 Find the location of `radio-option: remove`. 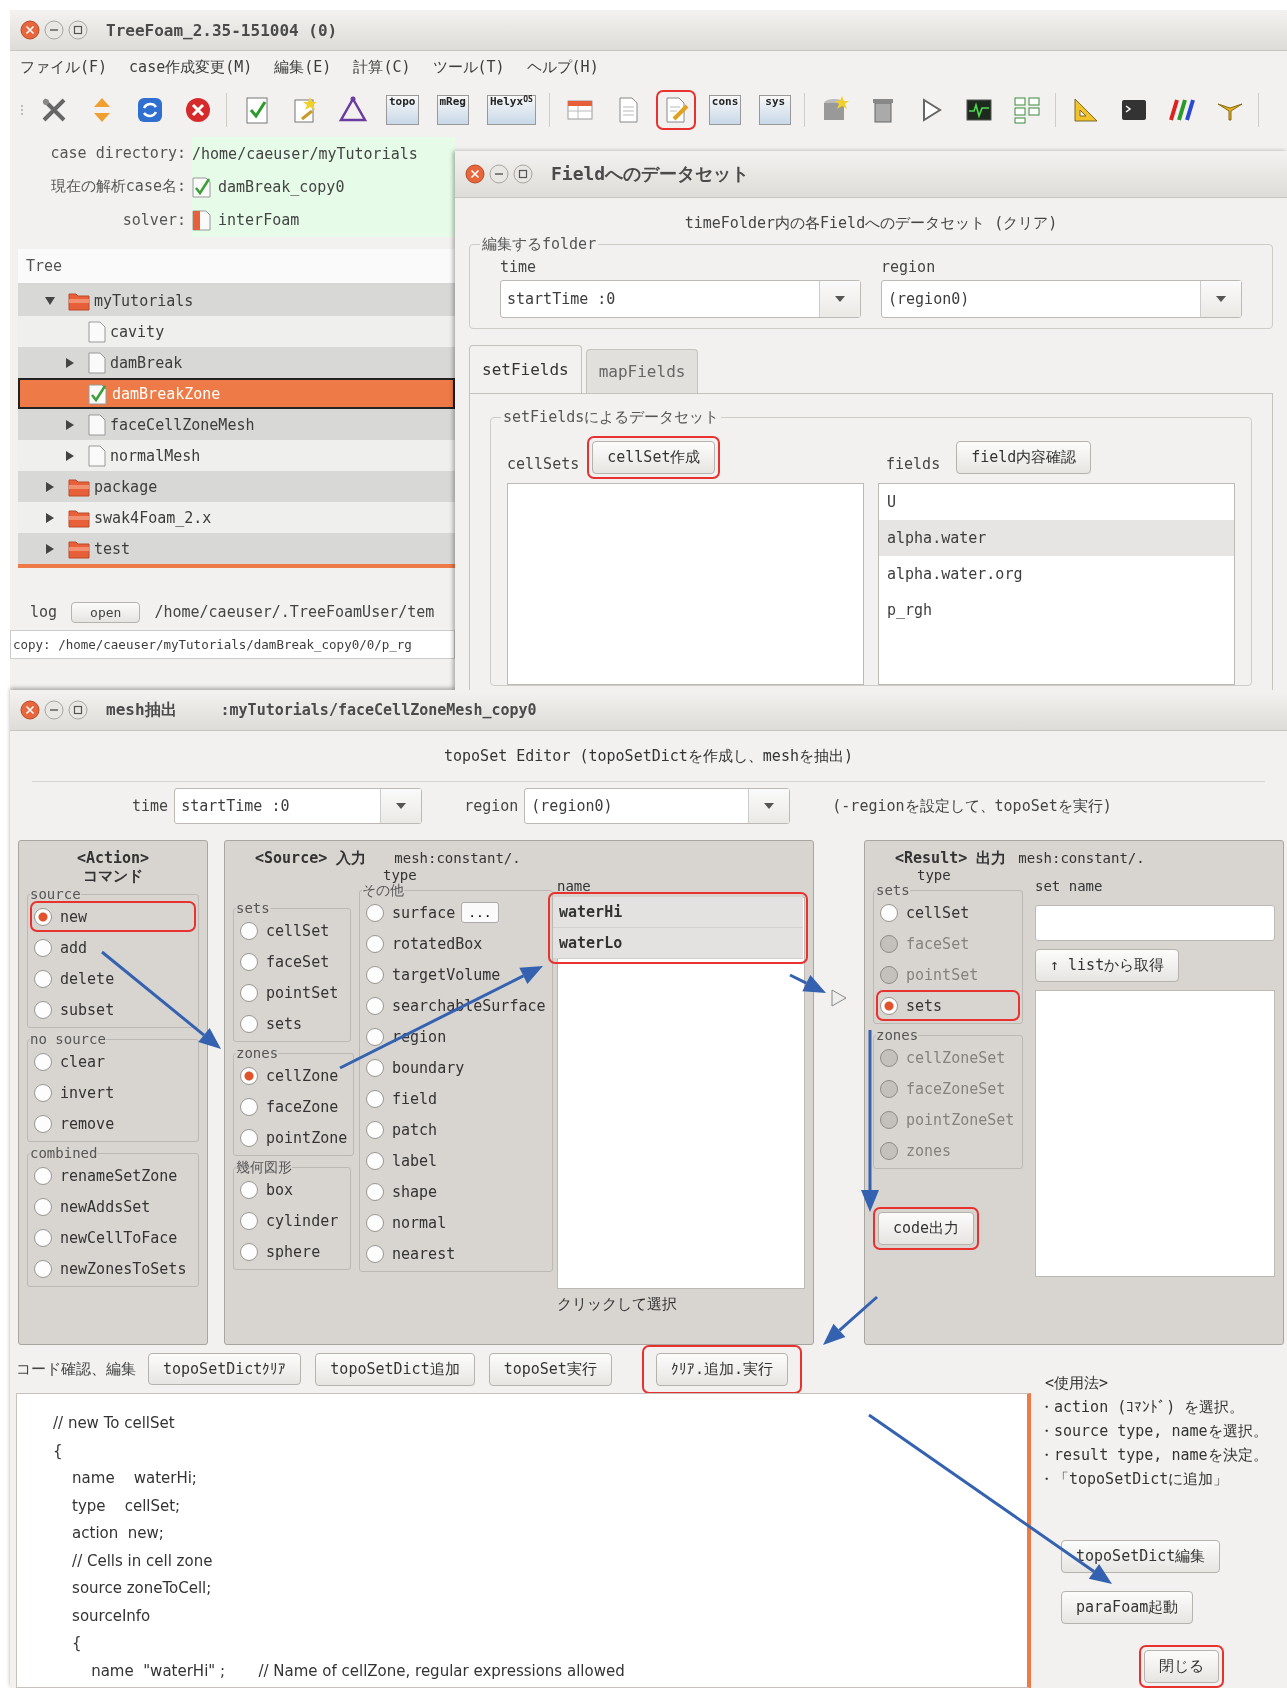

radio-option: remove is located at coordinates (74, 1123).